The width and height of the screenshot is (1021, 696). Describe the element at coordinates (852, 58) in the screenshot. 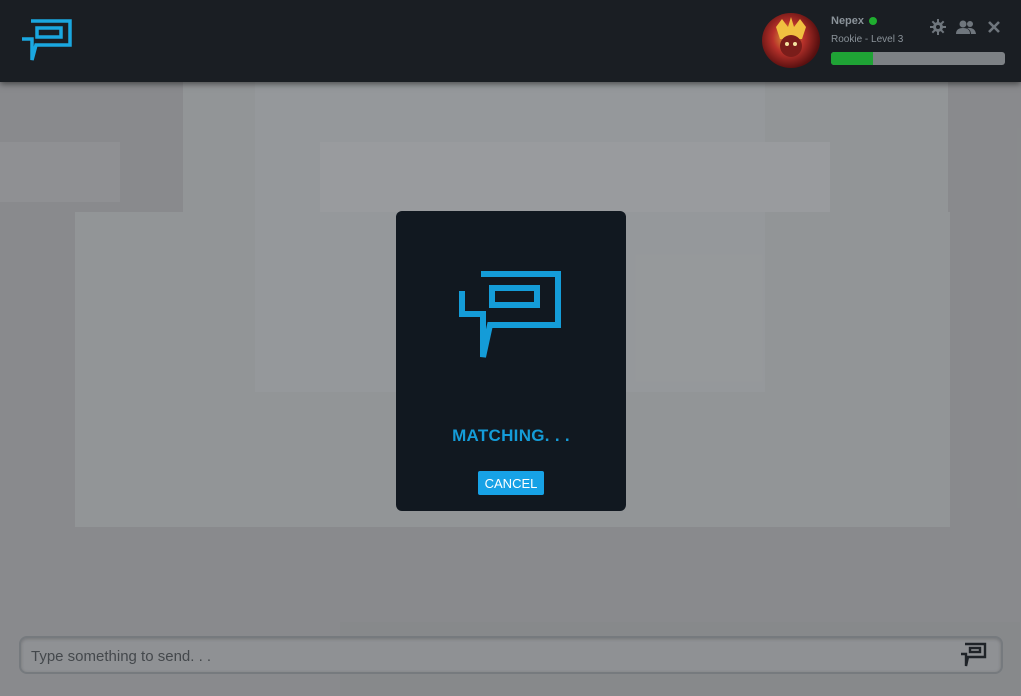

I see `xp-progress-fill` at that location.